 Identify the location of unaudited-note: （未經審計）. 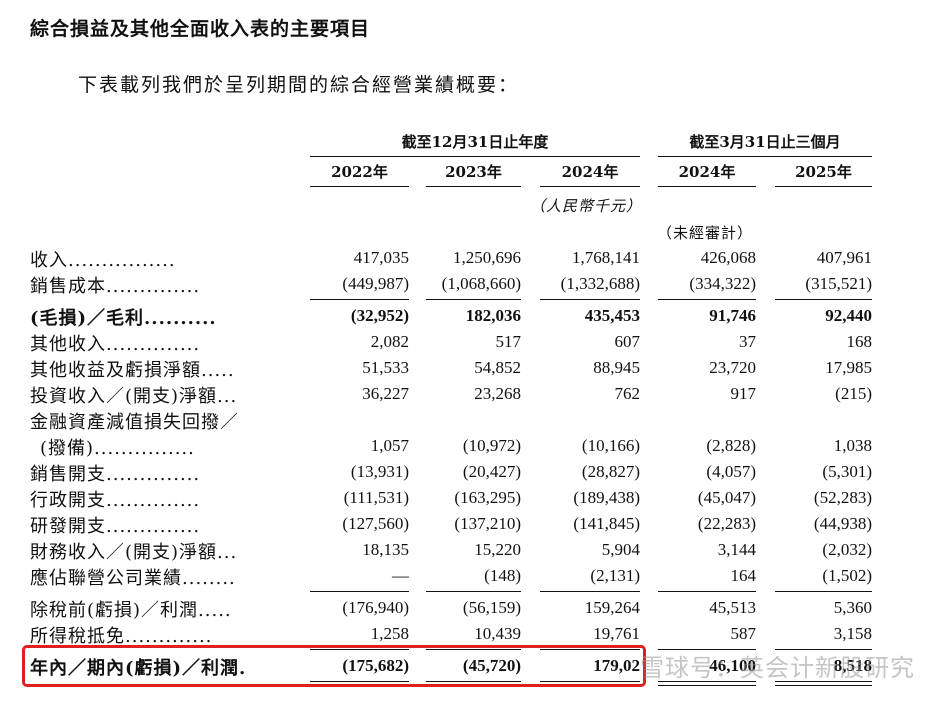
(704, 233).